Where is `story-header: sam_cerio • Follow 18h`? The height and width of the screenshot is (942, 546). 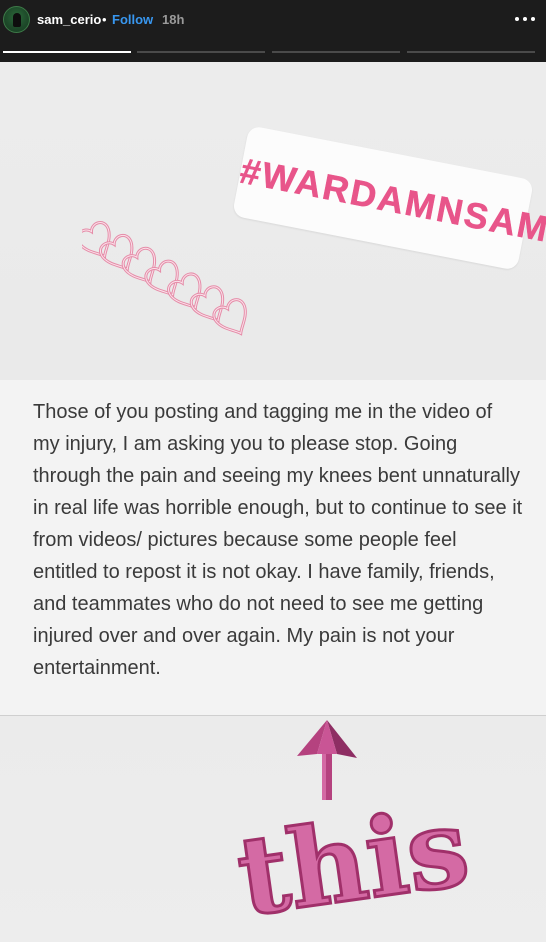
story-header: sam_cerio • Follow 18h is located at coordinates (273, 31).